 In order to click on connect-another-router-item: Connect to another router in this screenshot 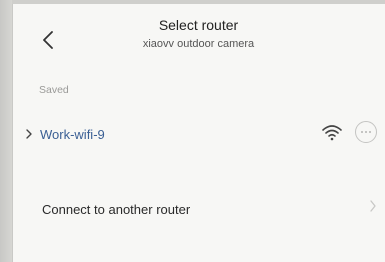, I will do `click(198, 210)`.